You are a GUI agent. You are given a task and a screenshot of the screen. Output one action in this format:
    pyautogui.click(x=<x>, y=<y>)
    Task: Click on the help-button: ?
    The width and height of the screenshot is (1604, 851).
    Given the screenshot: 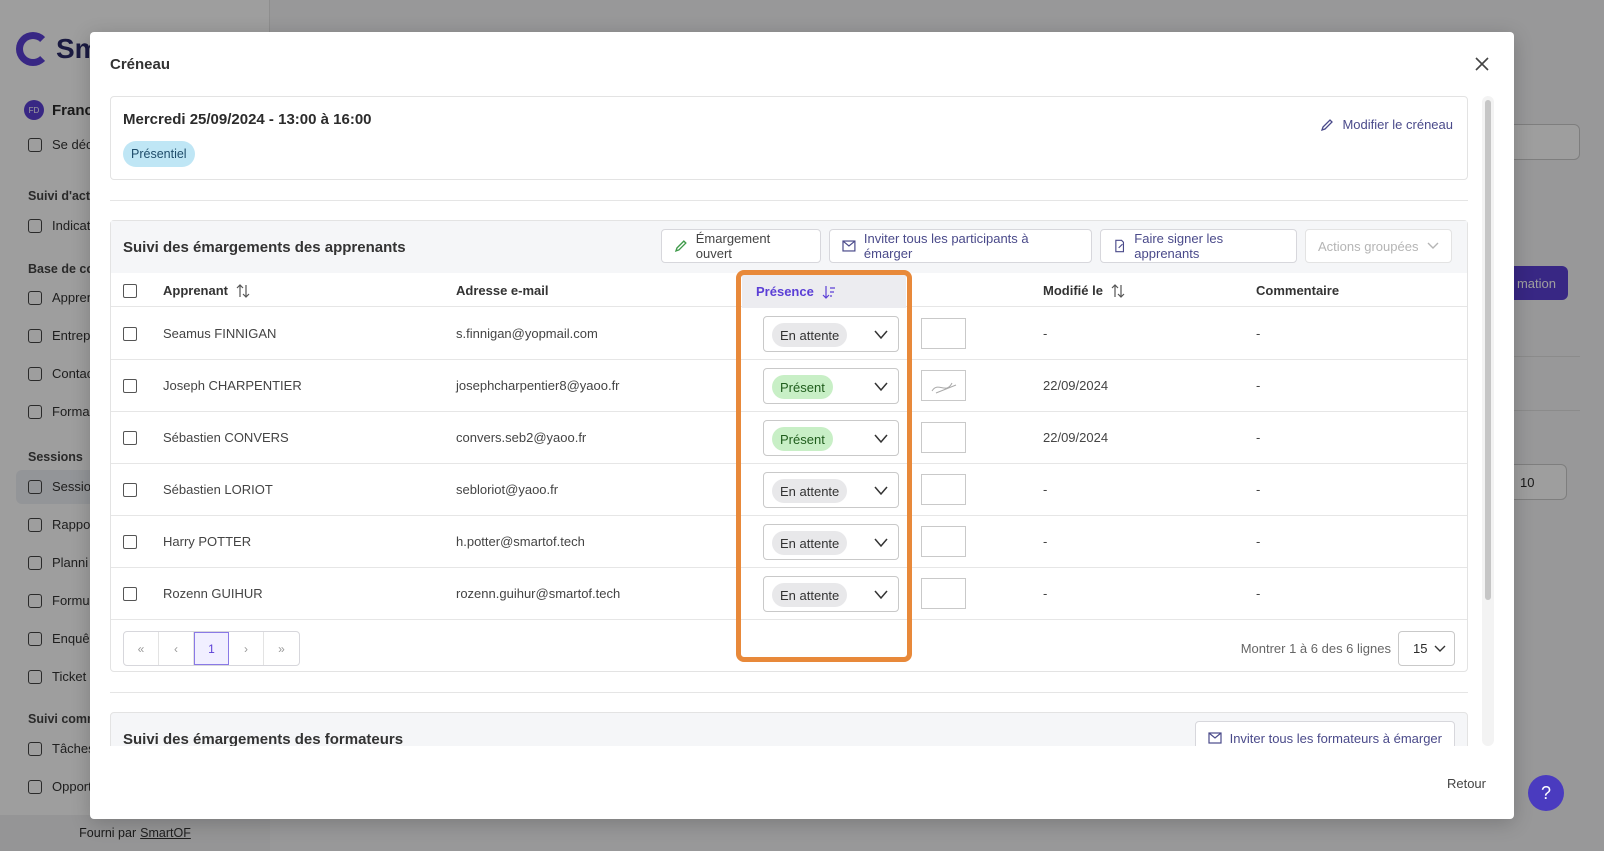 What is the action you would take?
    pyautogui.click(x=1546, y=793)
    